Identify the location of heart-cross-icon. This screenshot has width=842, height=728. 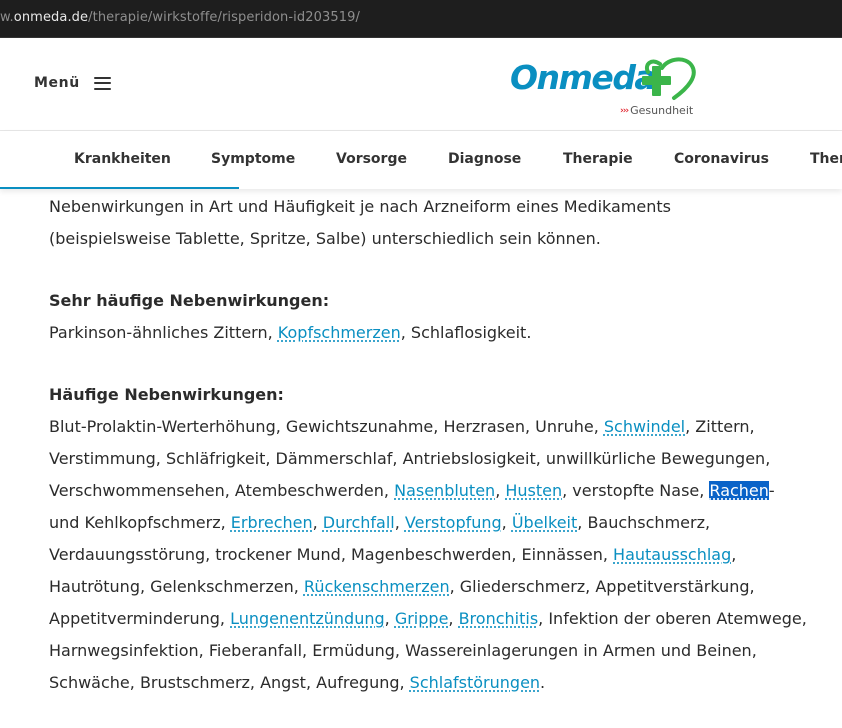
(669, 78).